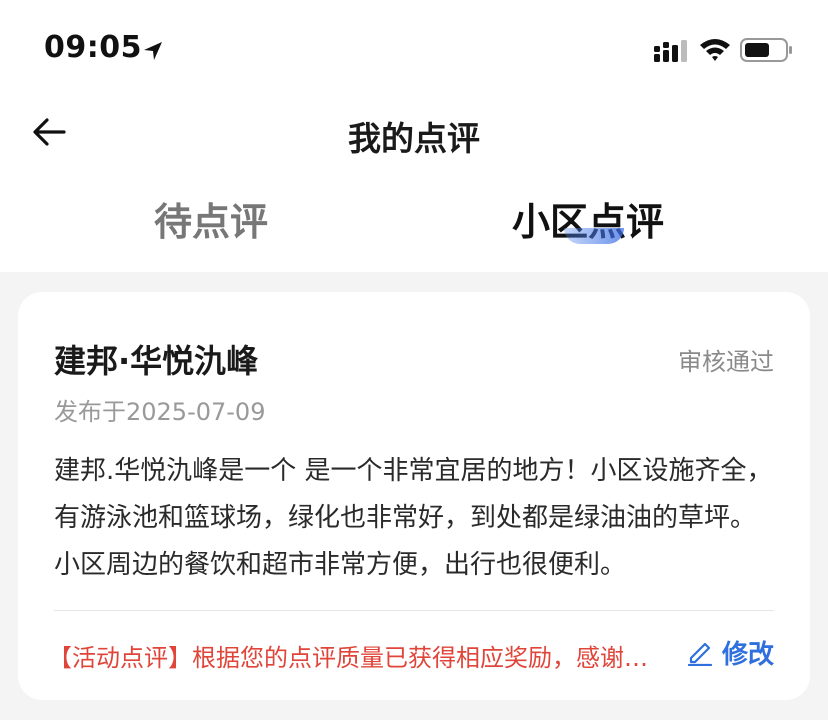  What do you see at coordinates (700, 654) in the screenshot?
I see `pencil-edit-icon` at bounding box center [700, 654].